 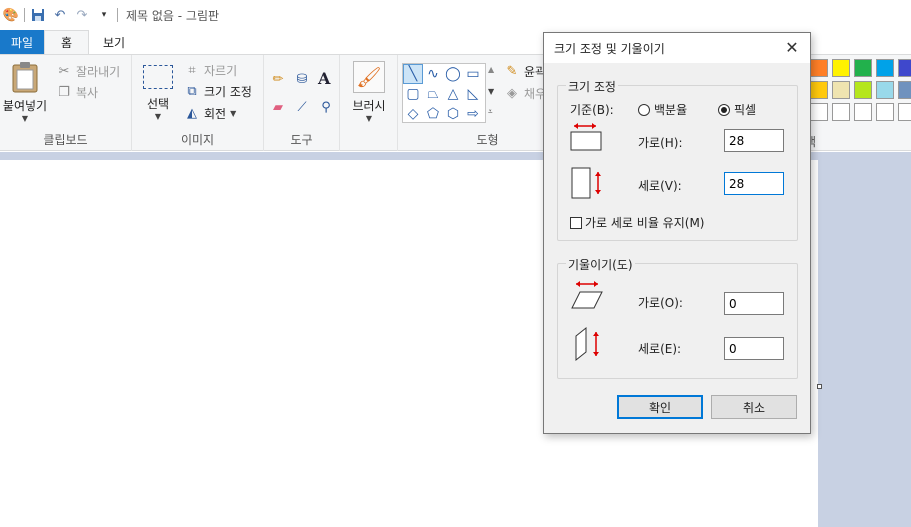 I want to click on save-icon, so click(x=38, y=15).